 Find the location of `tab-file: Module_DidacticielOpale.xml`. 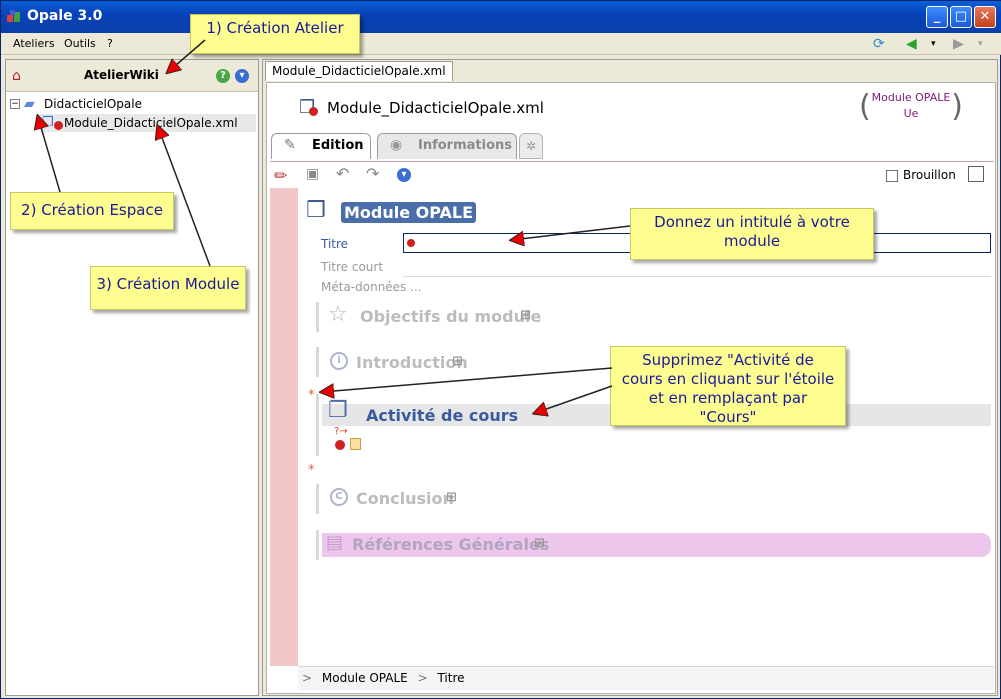

tab-file: Module_DidacticielOpale.xml is located at coordinates (359, 71).